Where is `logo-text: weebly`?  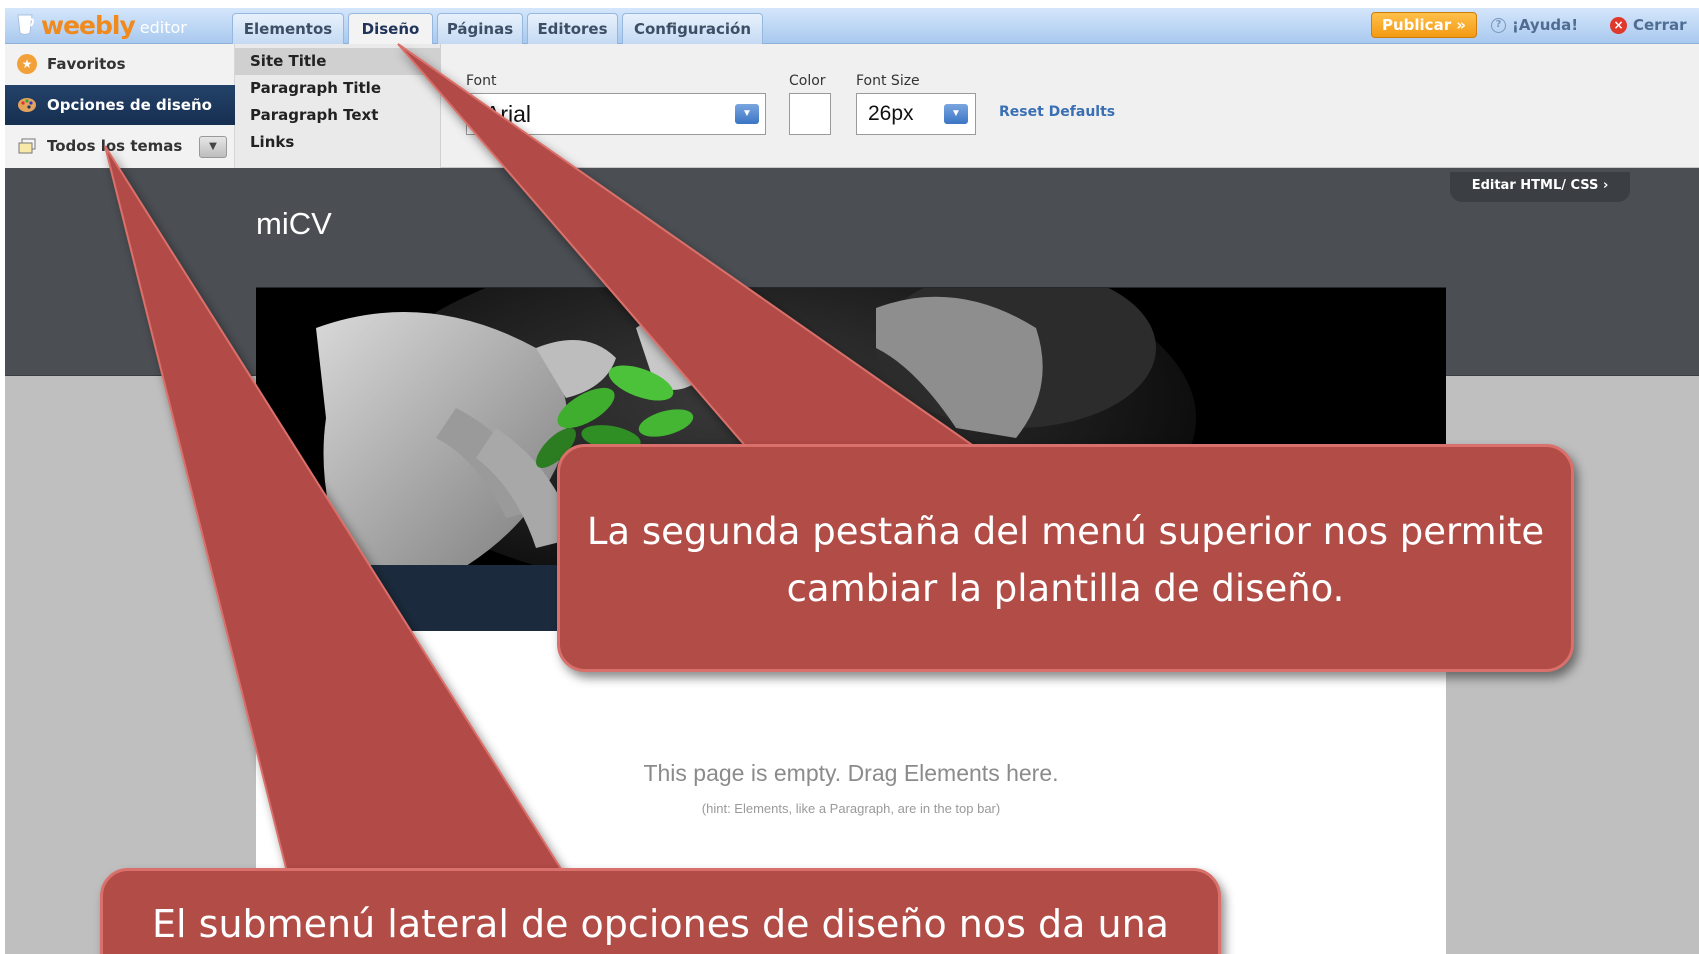 logo-text: weebly is located at coordinates (88, 25).